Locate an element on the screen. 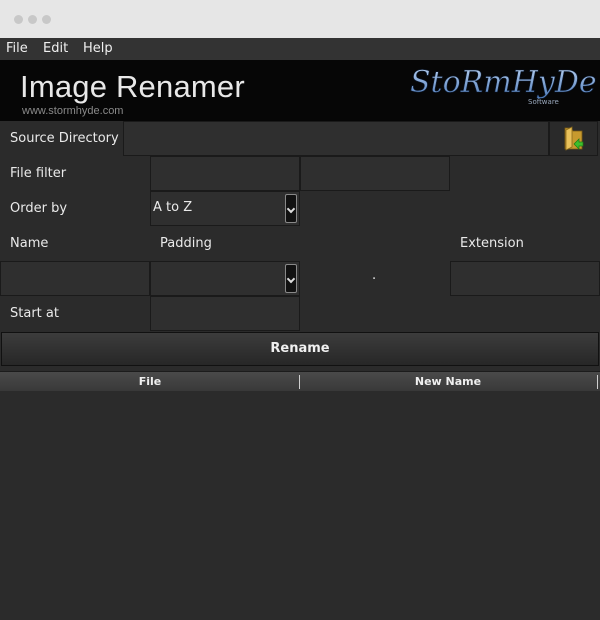 This screenshot has height=620, width=600. column-header-new-name: New Name is located at coordinates (448, 381).